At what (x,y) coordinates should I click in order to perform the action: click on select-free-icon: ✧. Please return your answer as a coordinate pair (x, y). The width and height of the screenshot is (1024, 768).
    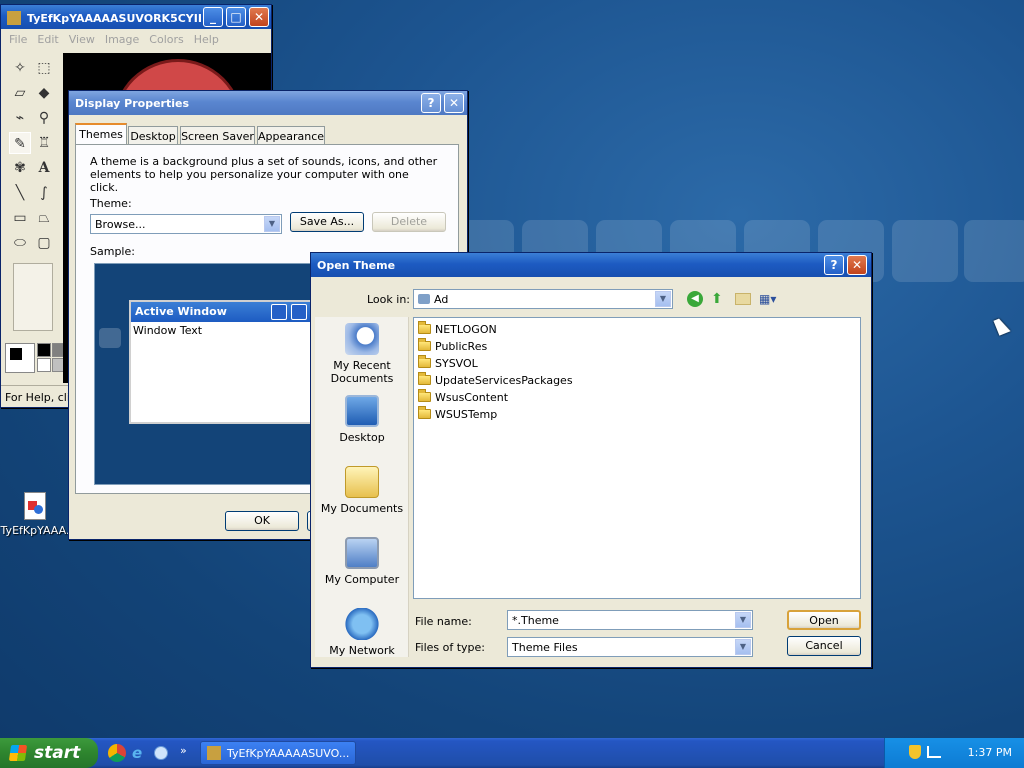
    Looking at the image, I should click on (20, 68).